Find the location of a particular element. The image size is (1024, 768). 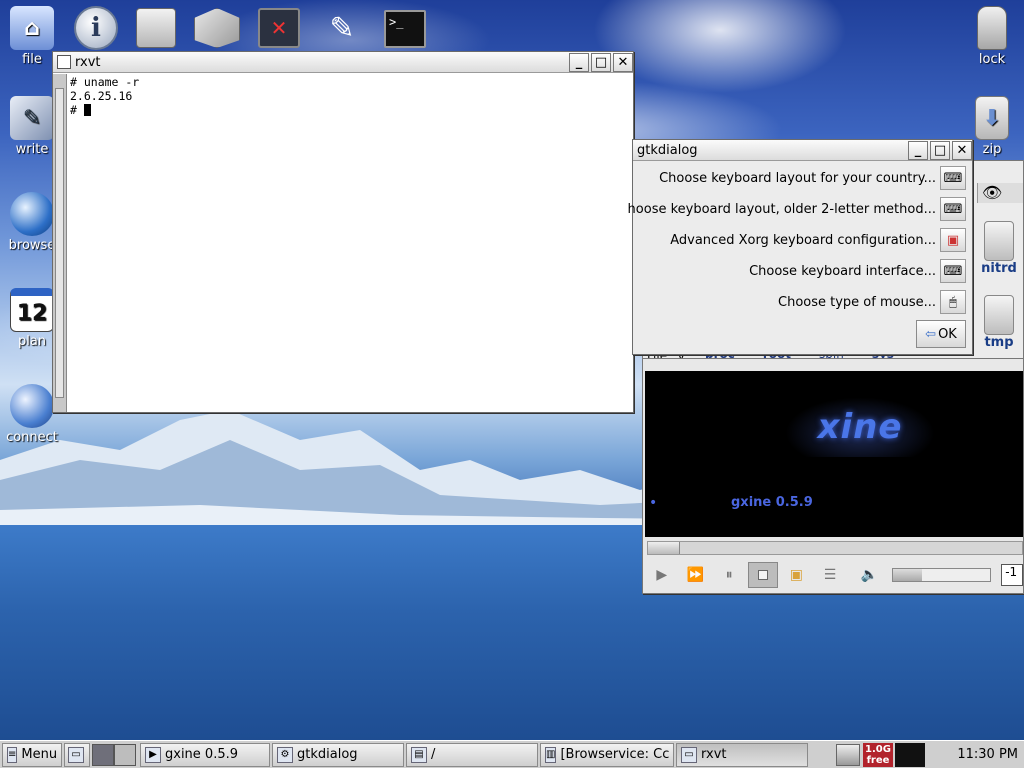

browservice-item-tmp: tmp is located at coordinates (999, 325).